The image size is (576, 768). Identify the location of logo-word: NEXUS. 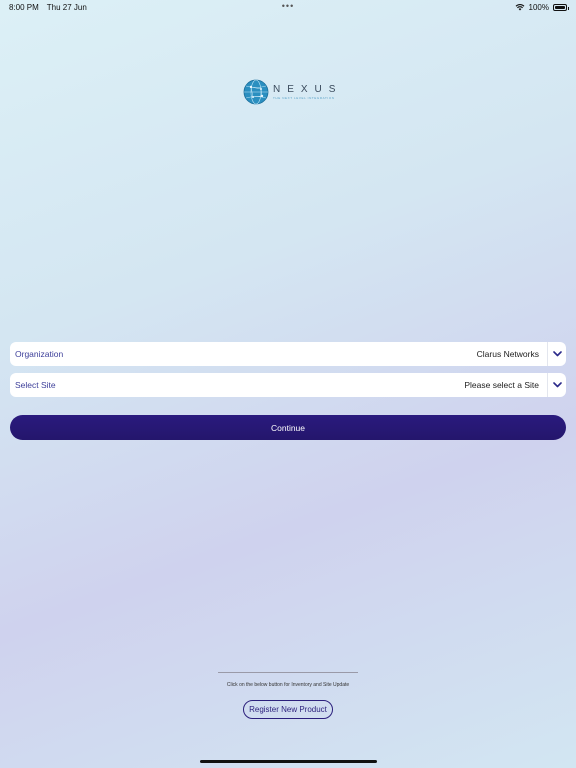
(308, 89).